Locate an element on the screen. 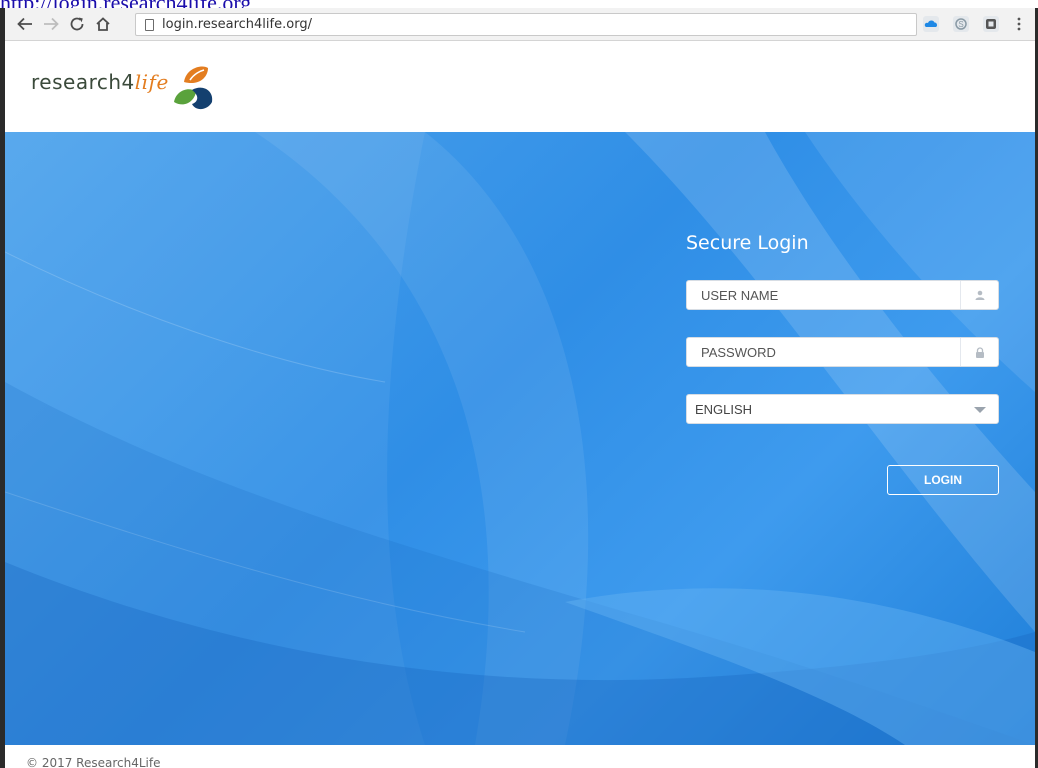  back-arrow-icon is located at coordinates (25, 24).